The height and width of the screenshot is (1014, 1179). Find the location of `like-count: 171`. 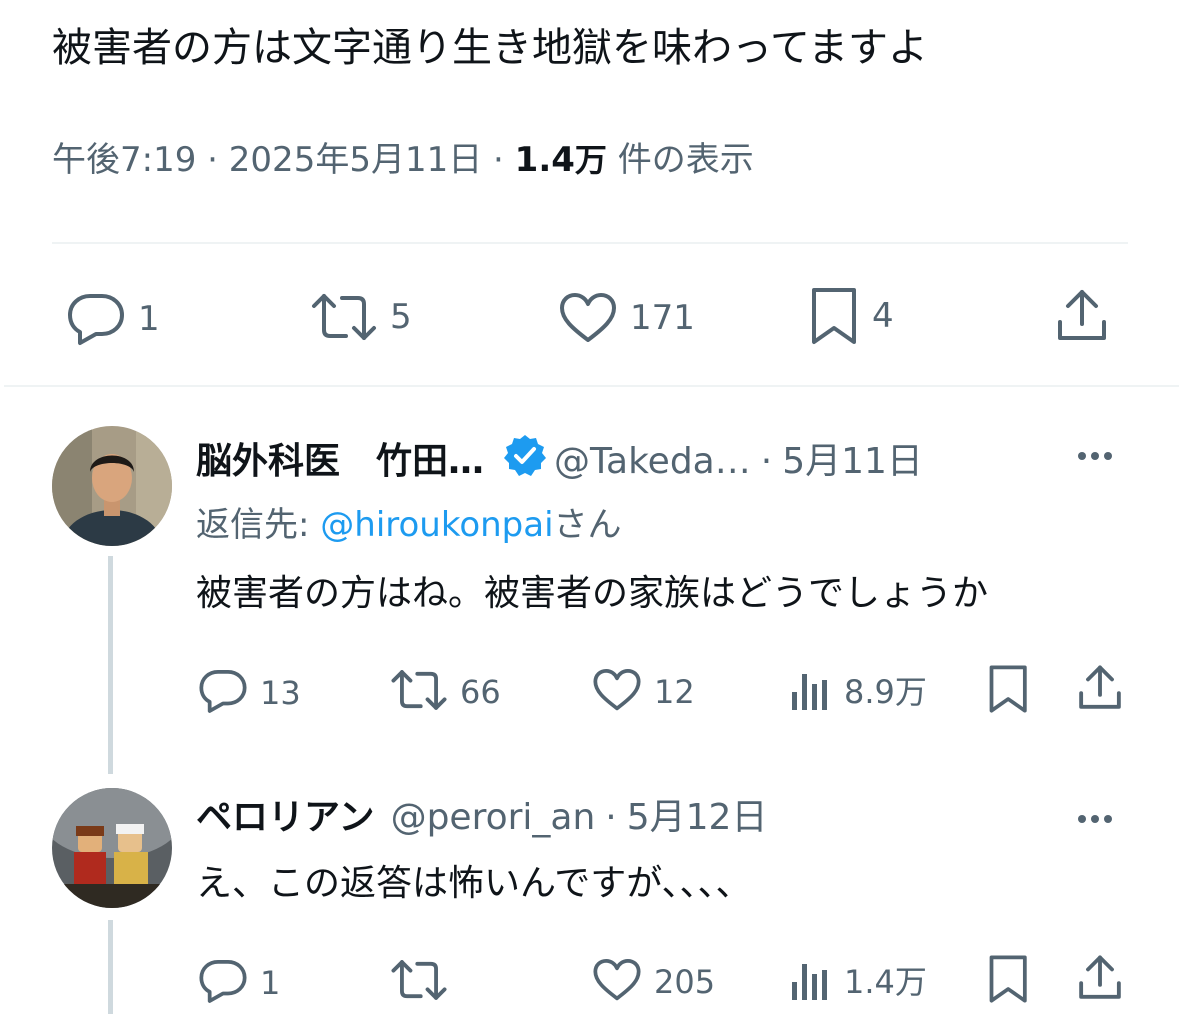

like-count: 171 is located at coordinates (662, 318).